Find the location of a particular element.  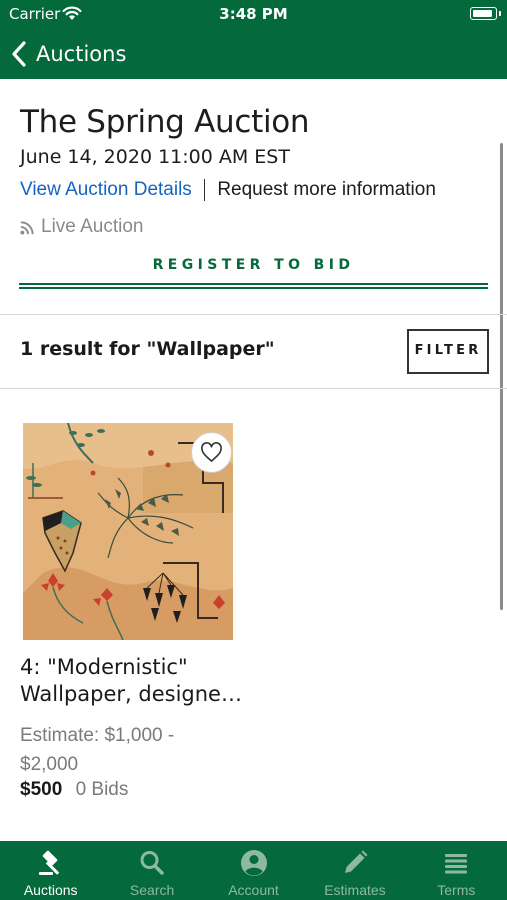

lot-estimate-line: Estimate: $1,000 - is located at coordinates (97, 735).